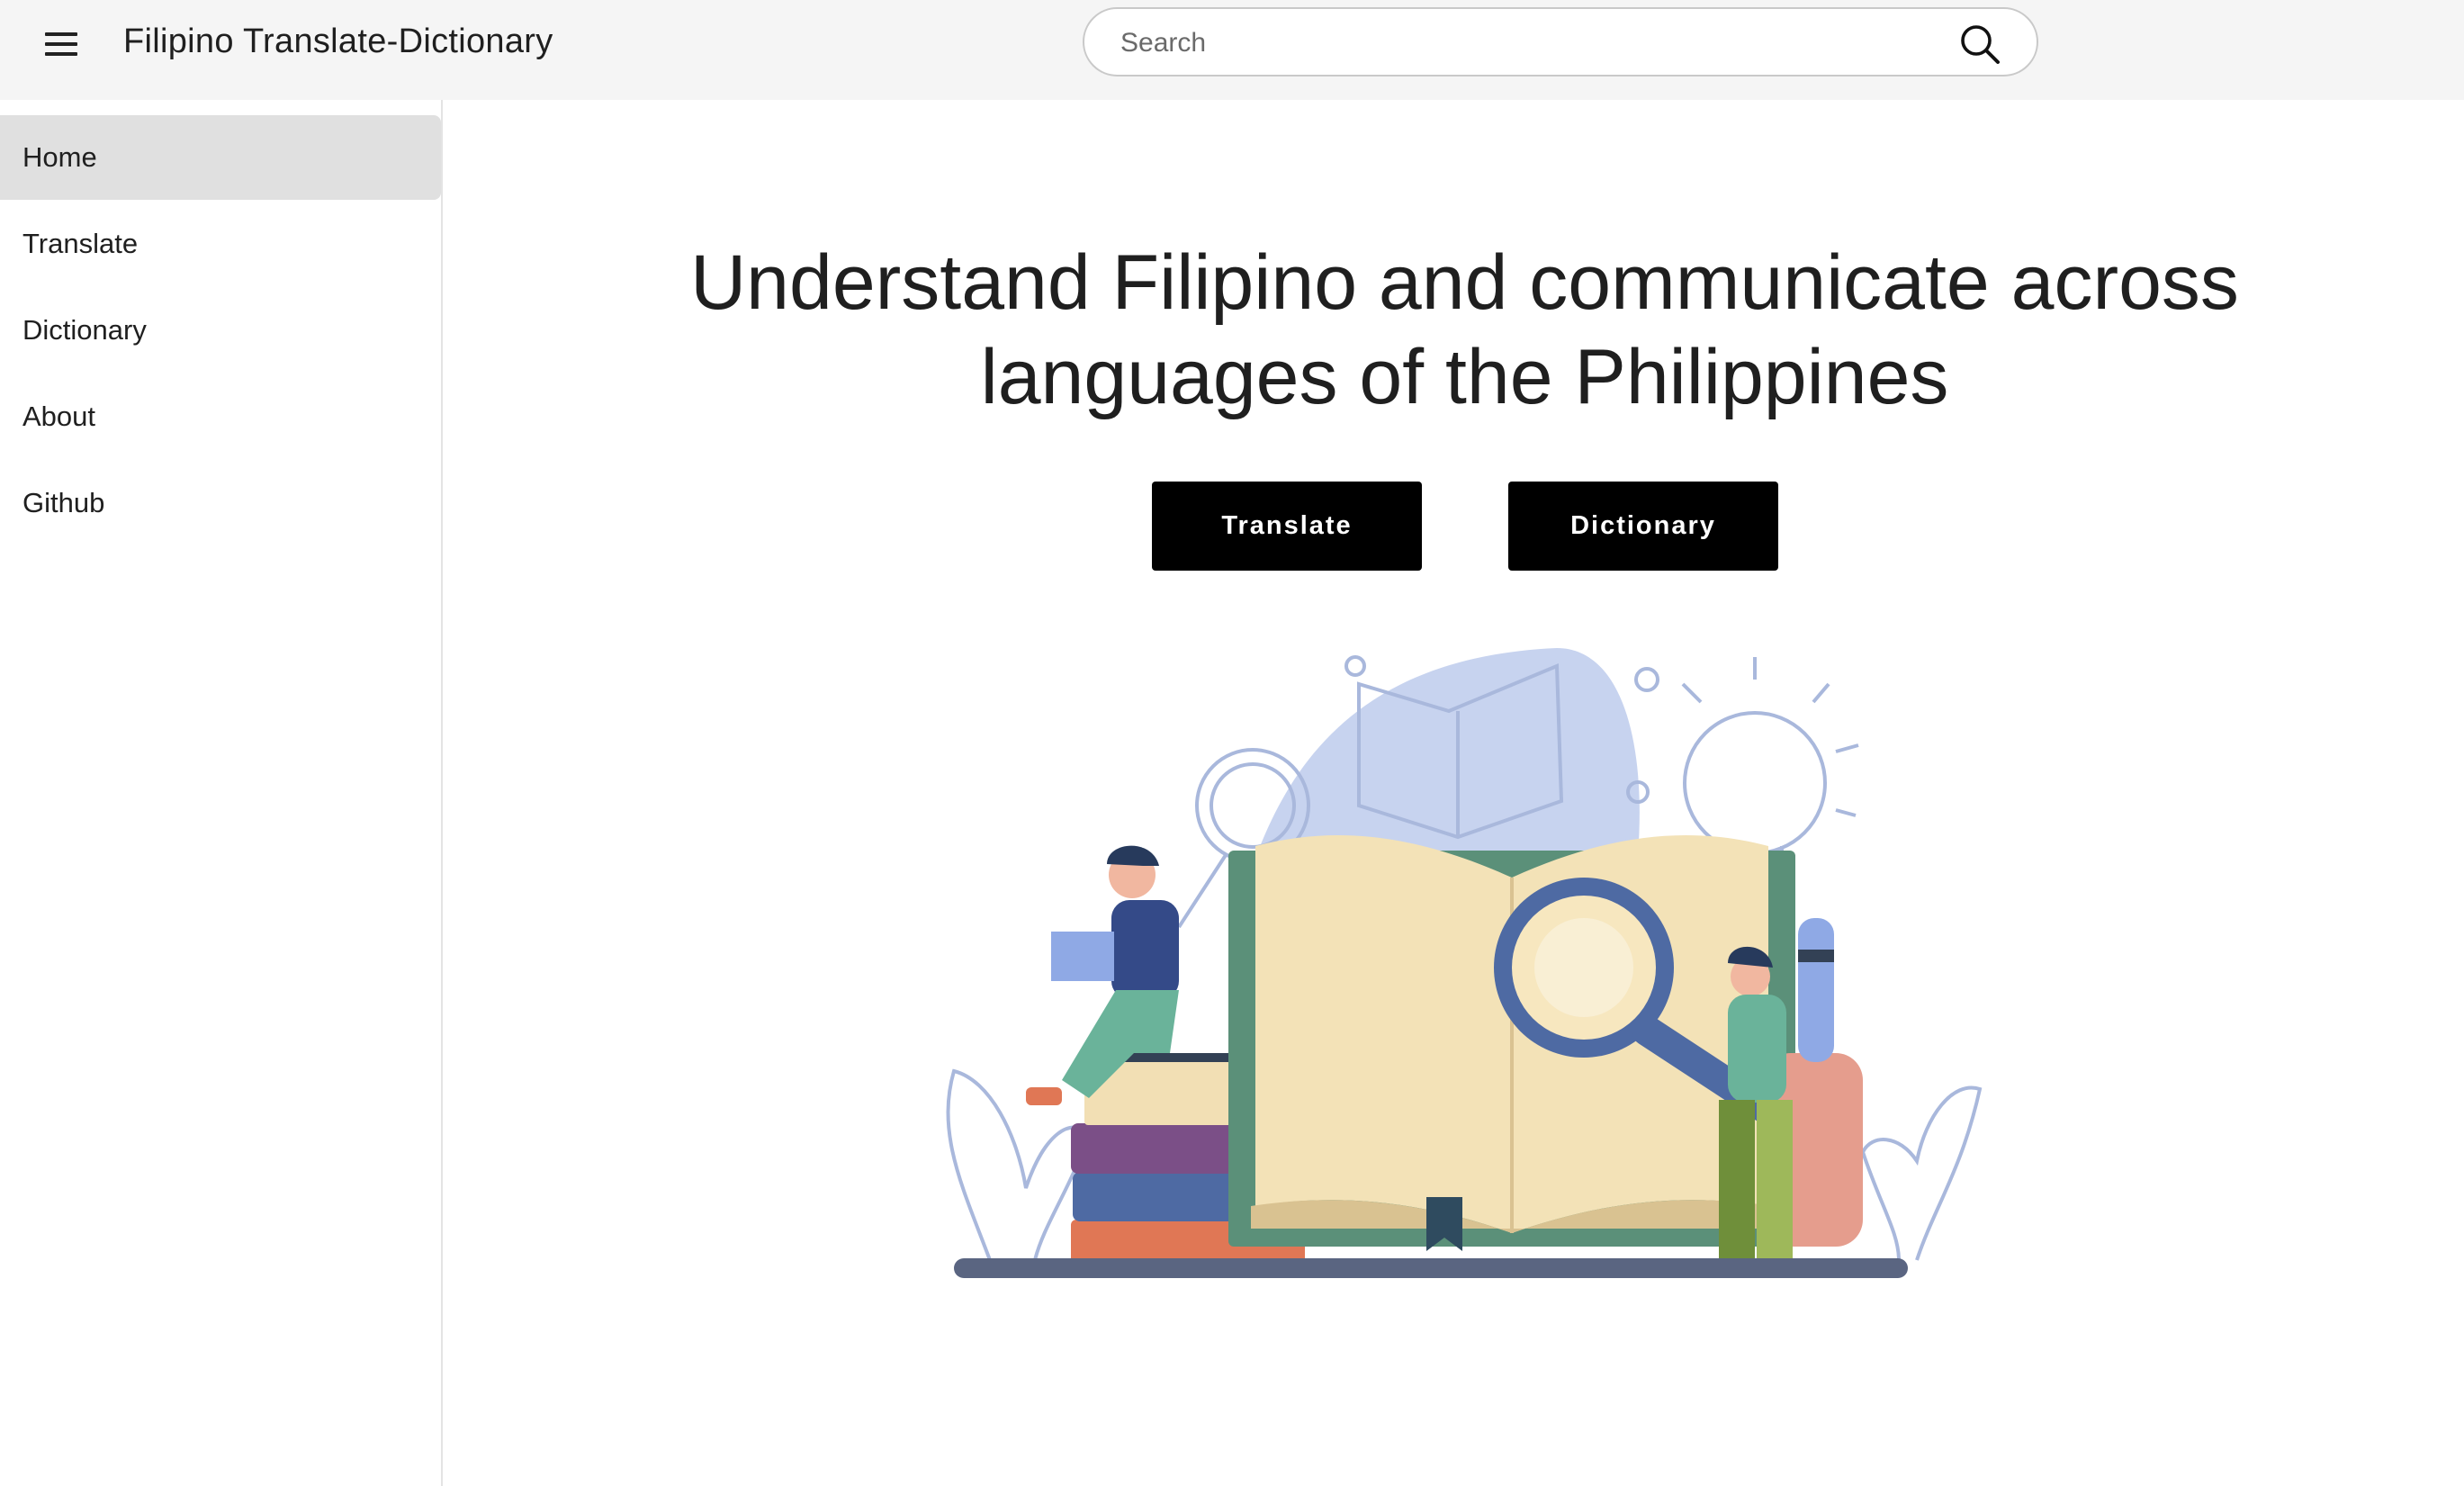 The height and width of the screenshot is (1486, 2464). I want to click on dictionary-button: Dictionary, so click(1643, 526).